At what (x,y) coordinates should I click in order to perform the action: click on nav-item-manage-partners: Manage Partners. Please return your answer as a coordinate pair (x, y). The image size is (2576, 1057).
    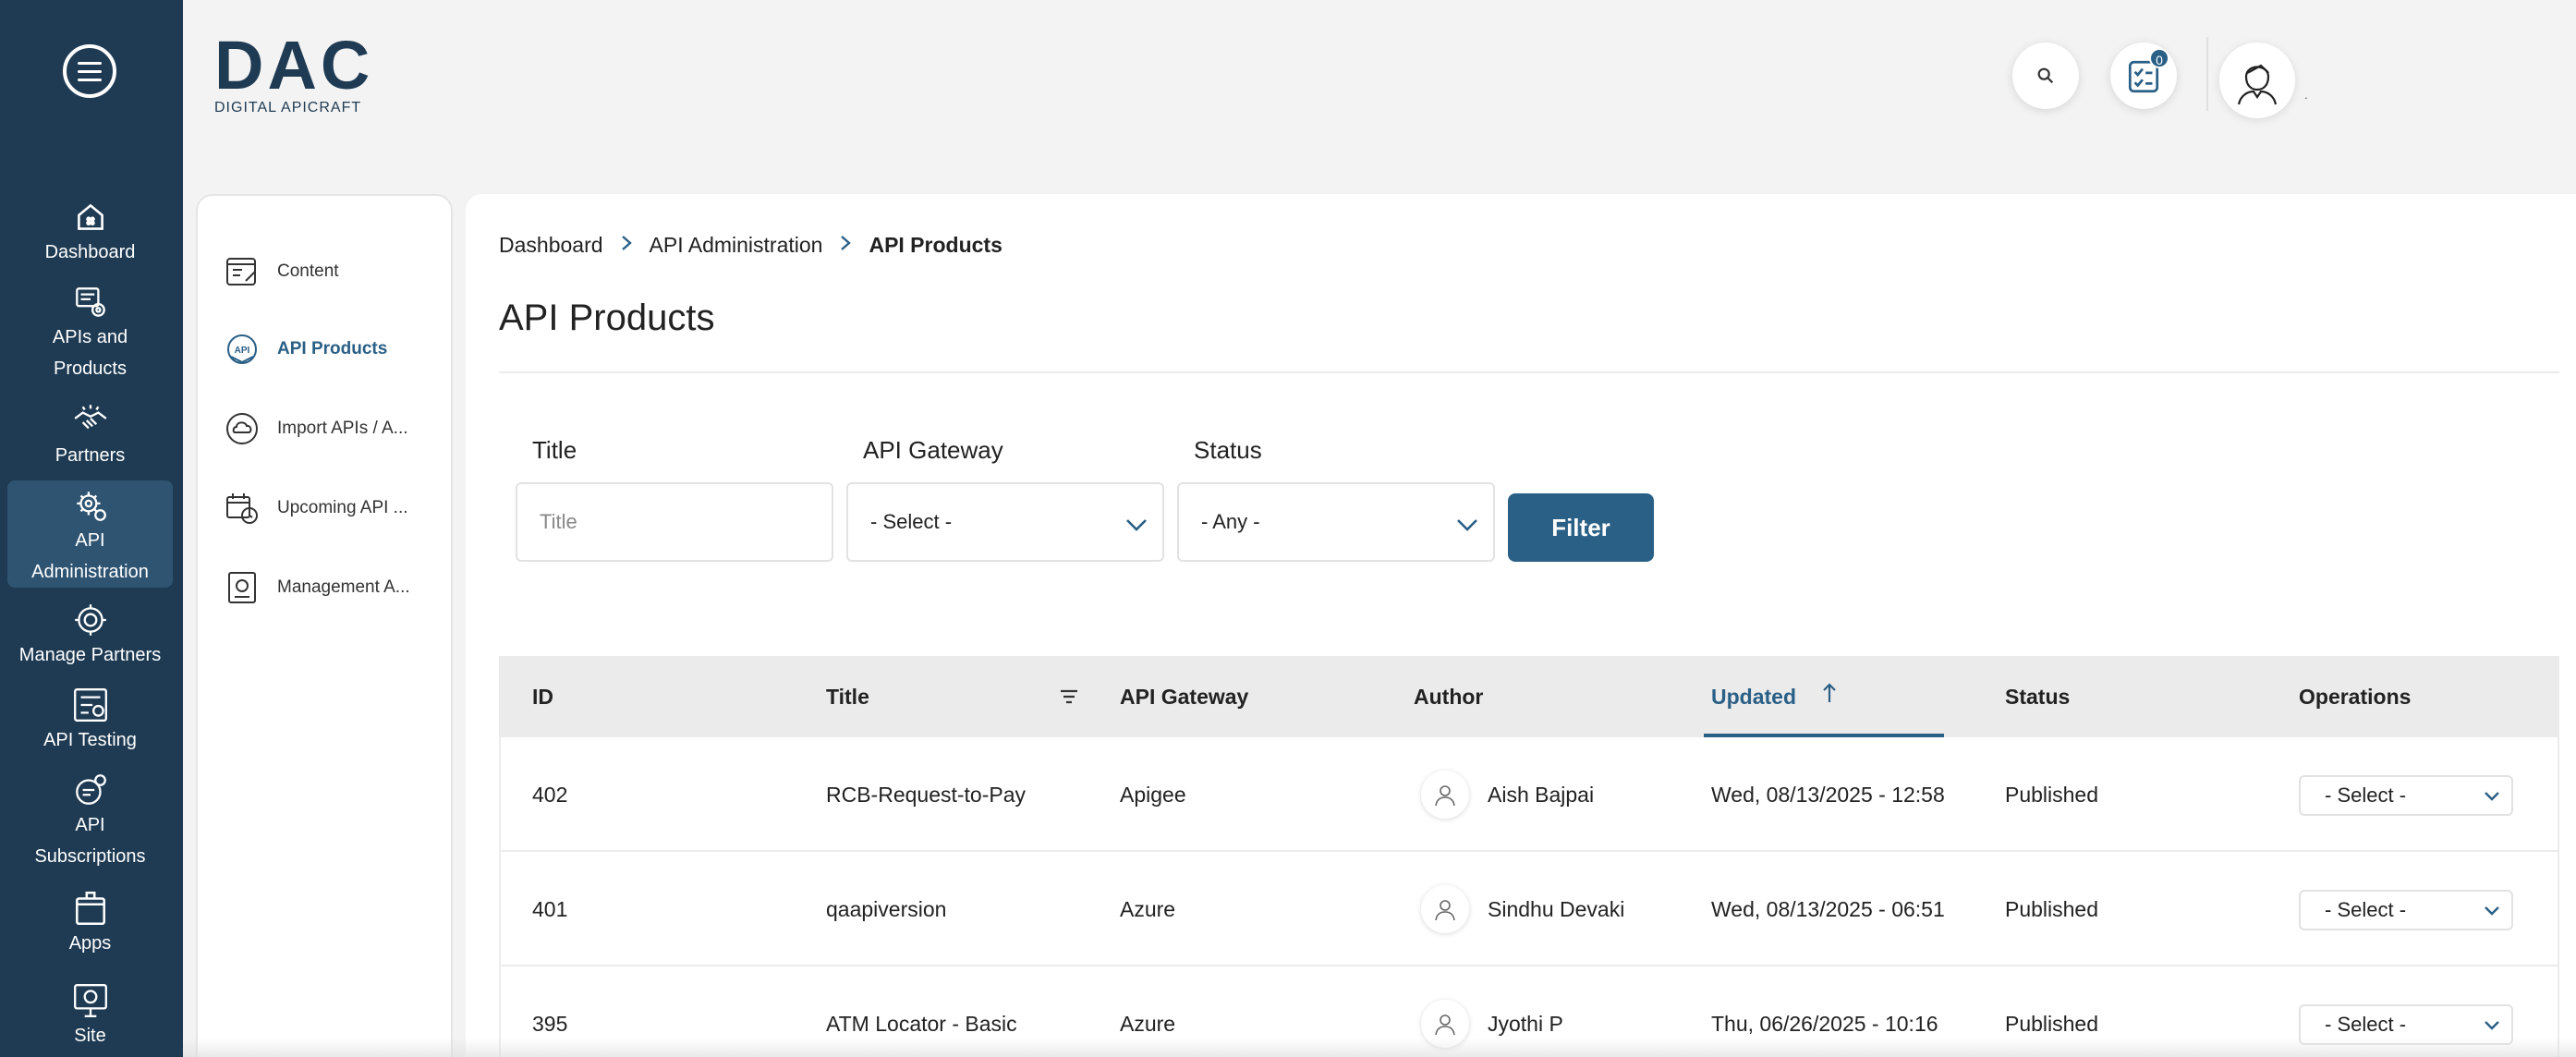
    Looking at the image, I should click on (90, 634).